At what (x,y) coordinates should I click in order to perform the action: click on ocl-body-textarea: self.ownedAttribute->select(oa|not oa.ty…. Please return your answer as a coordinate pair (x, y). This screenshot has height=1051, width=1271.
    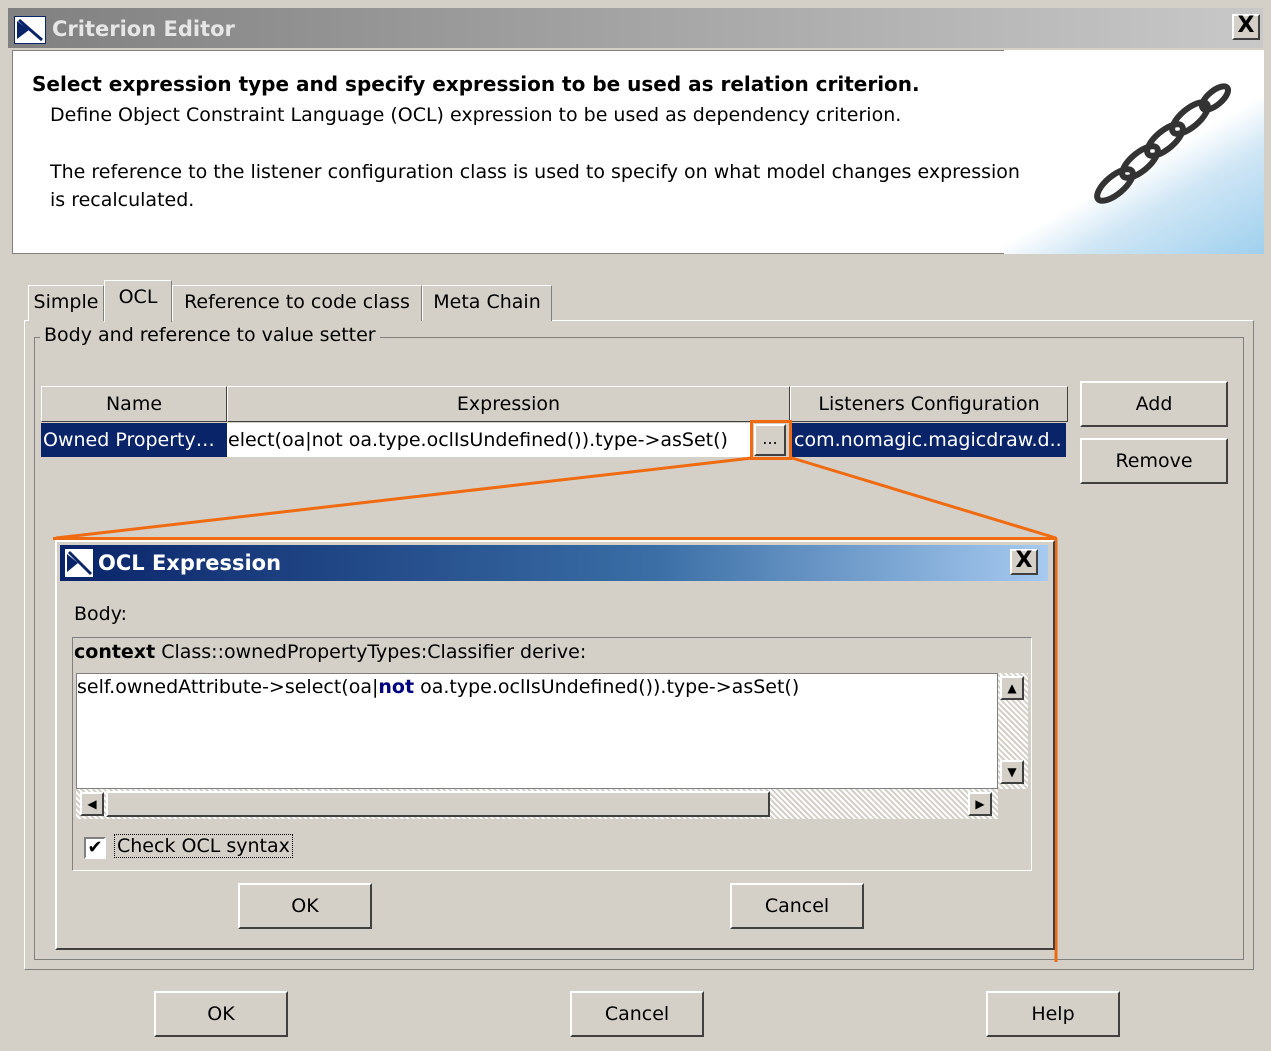
    Looking at the image, I should click on (537, 731).